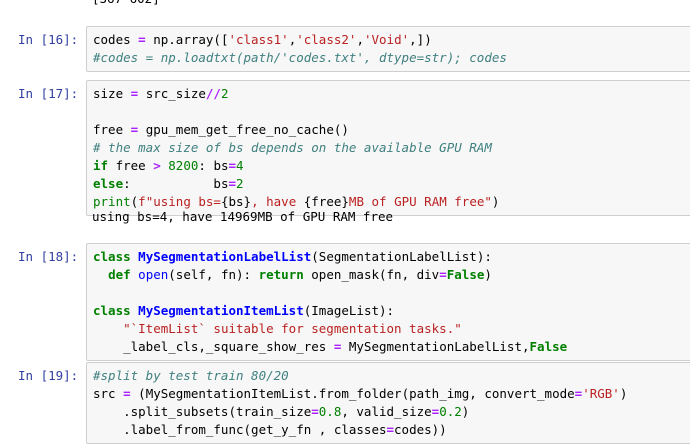 This screenshot has height=444, width=690. Describe the element at coordinates (101, 165) in the screenshot. I see `code-token: if` at that location.